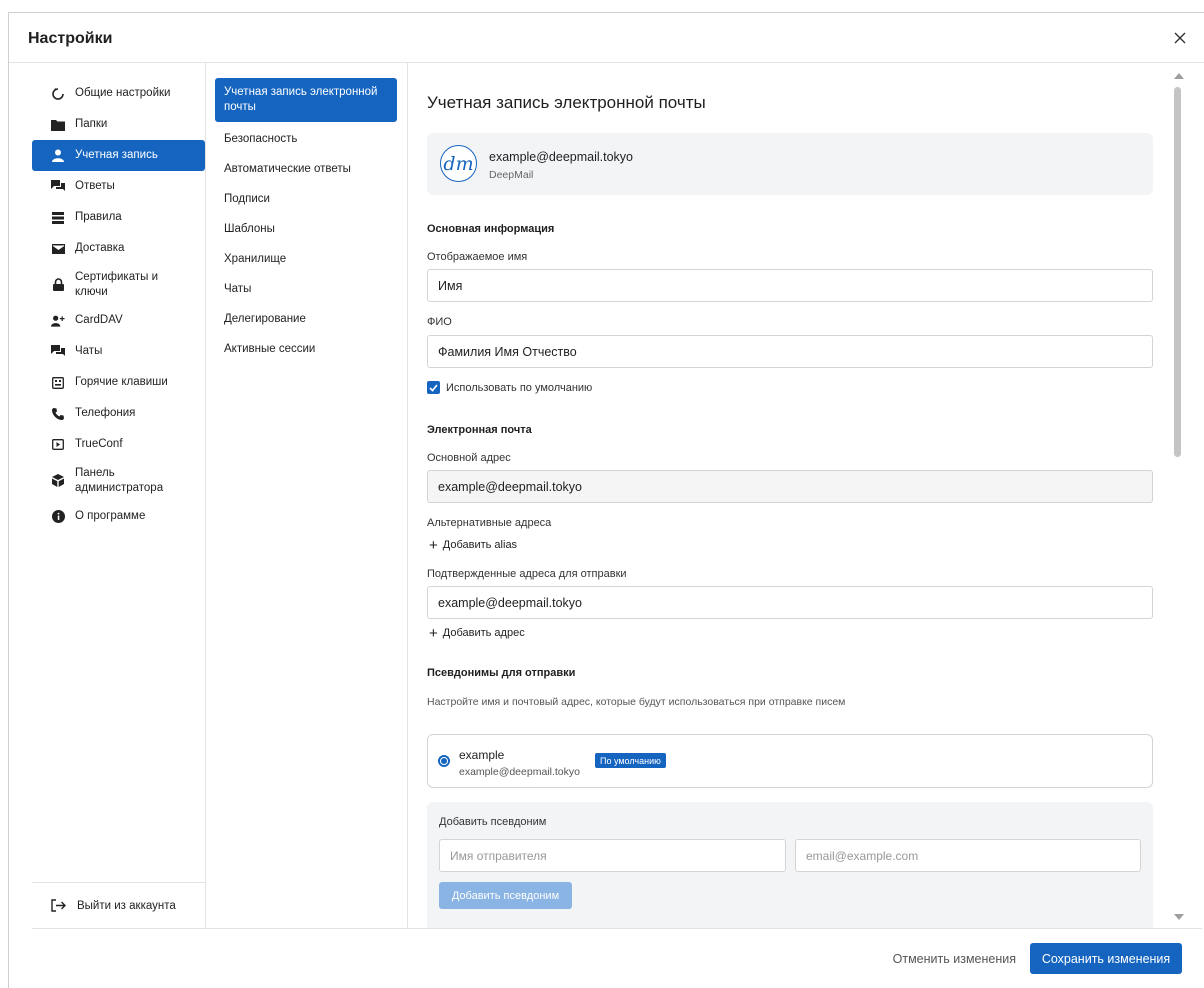 The width and height of the screenshot is (1204, 988). I want to click on sidebar-item-label: Доставка, so click(100, 248).